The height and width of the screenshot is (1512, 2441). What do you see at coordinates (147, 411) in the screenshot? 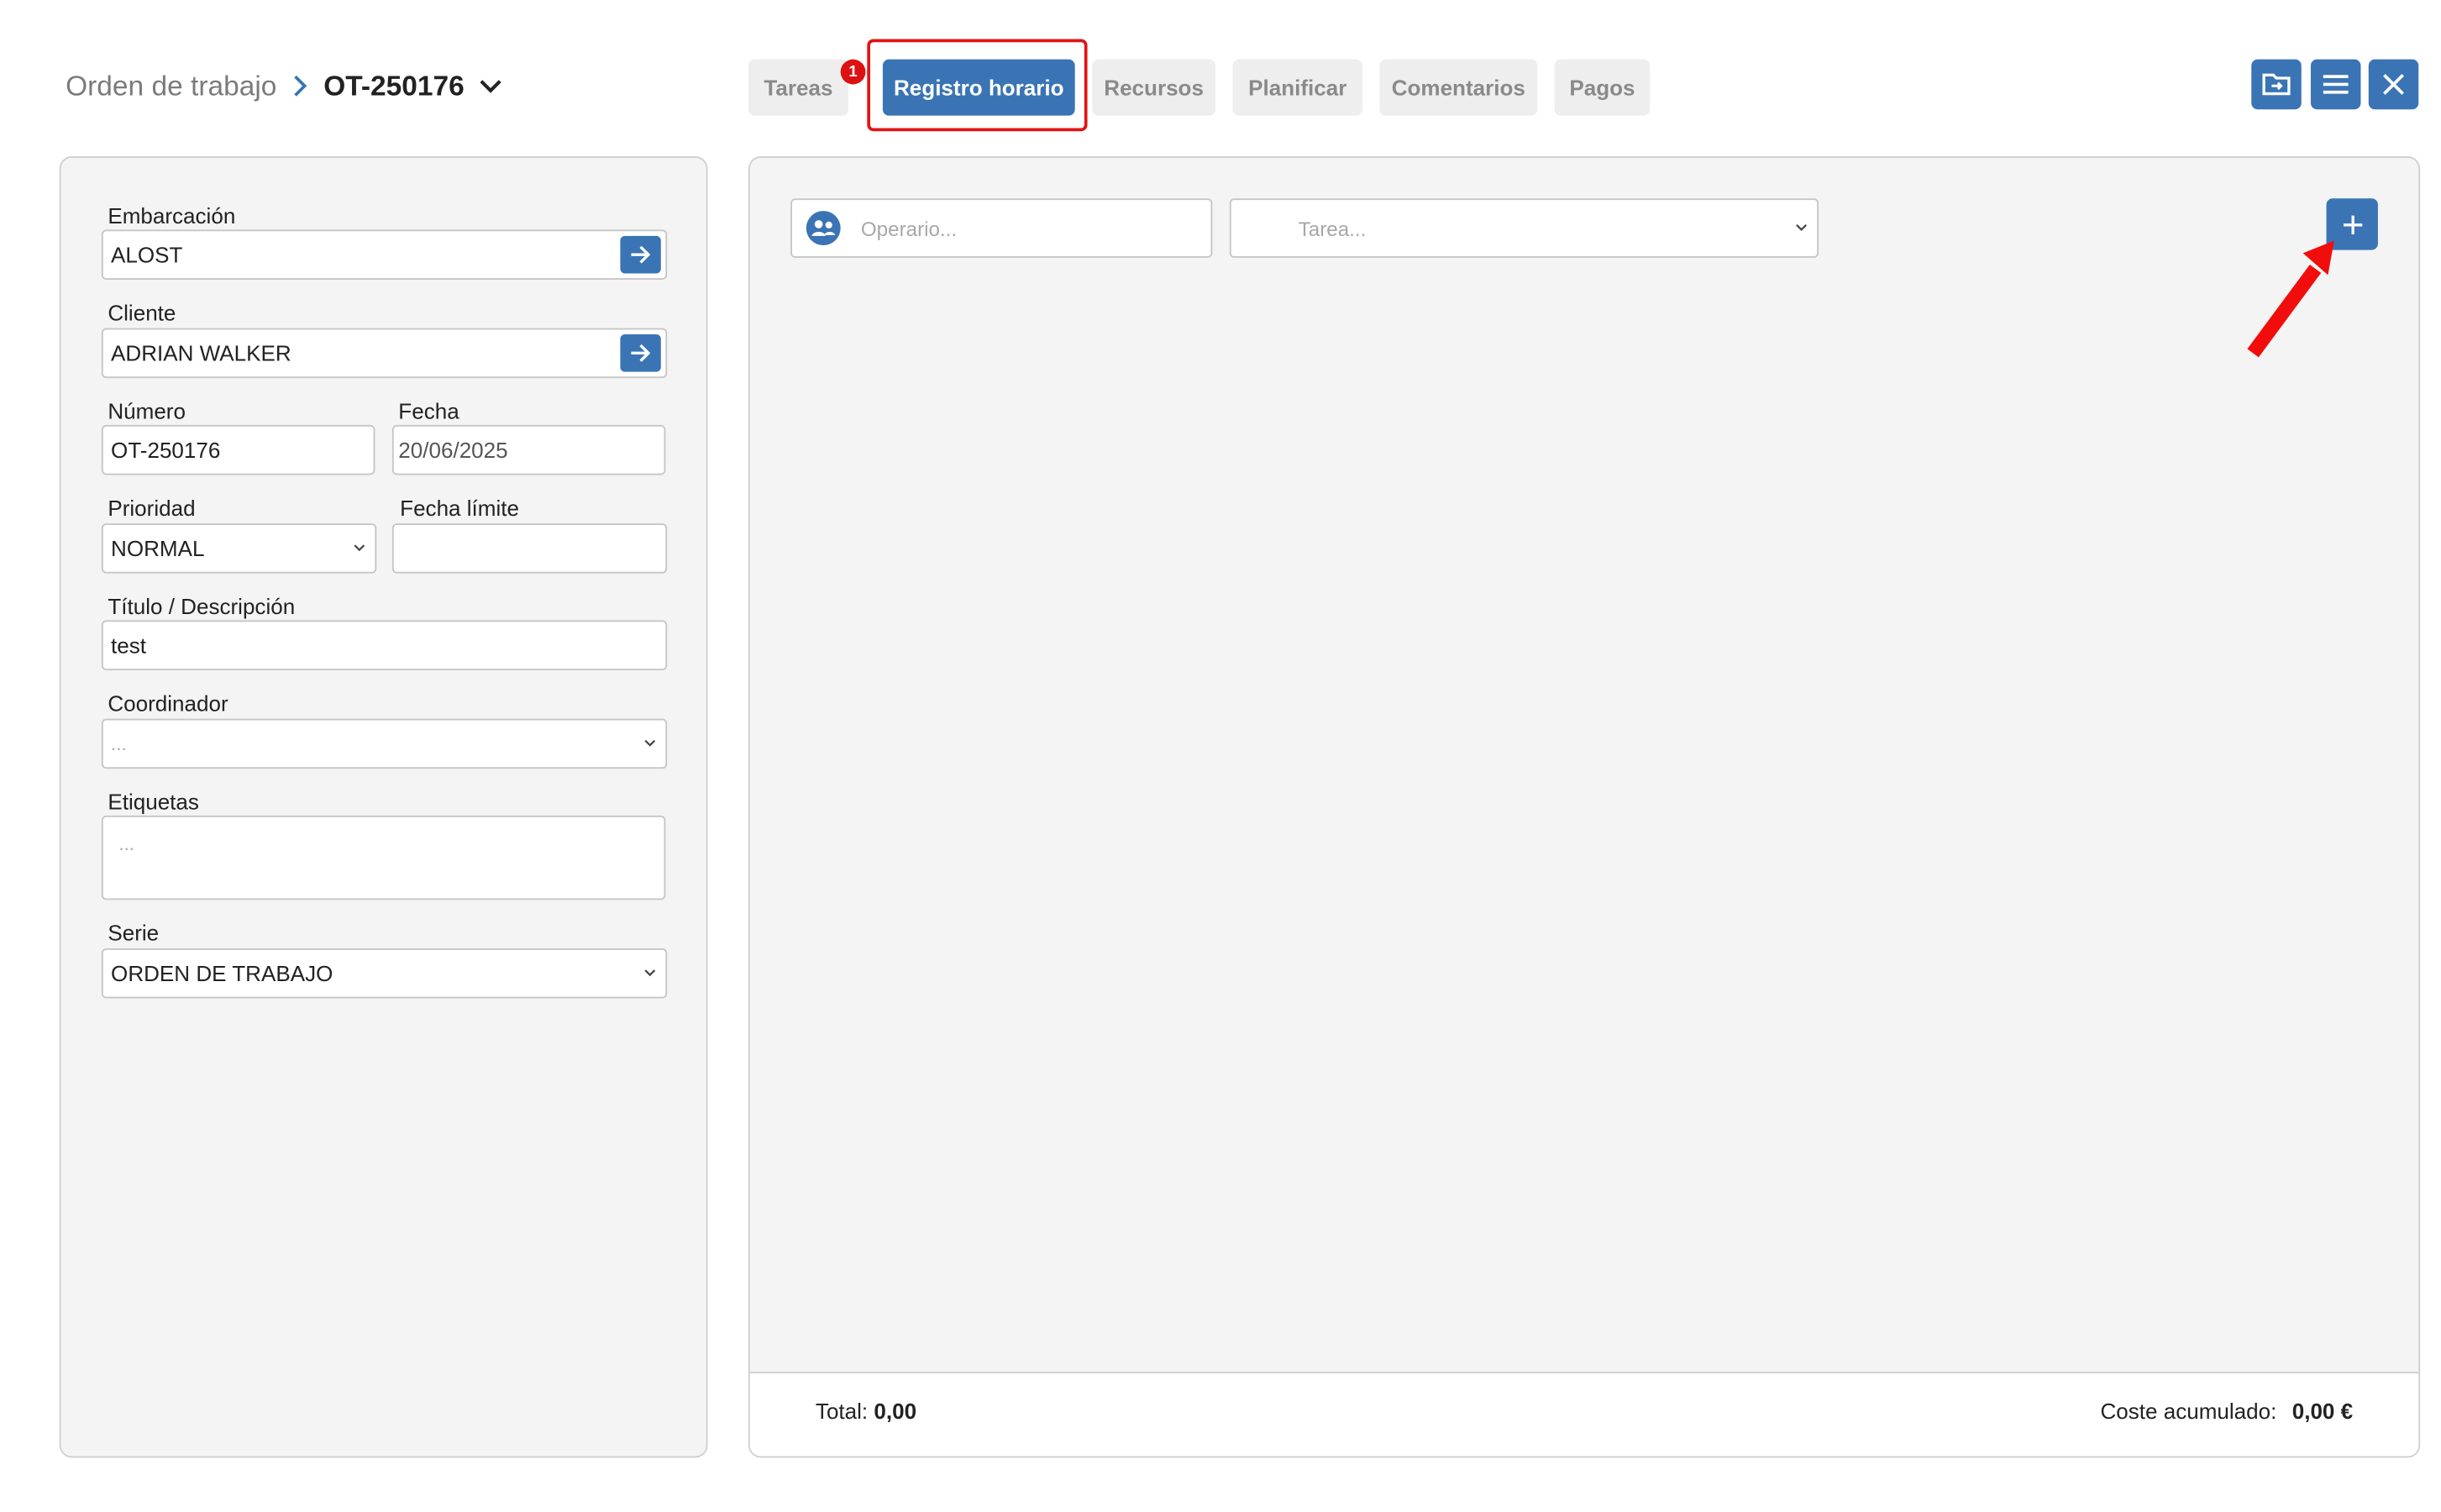
I see `numero-label: Número` at bounding box center [147, 411].